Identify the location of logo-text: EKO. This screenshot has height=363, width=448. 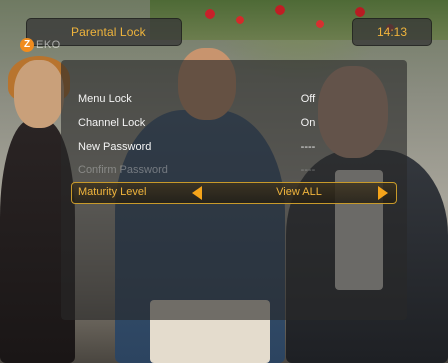
(48, 45).